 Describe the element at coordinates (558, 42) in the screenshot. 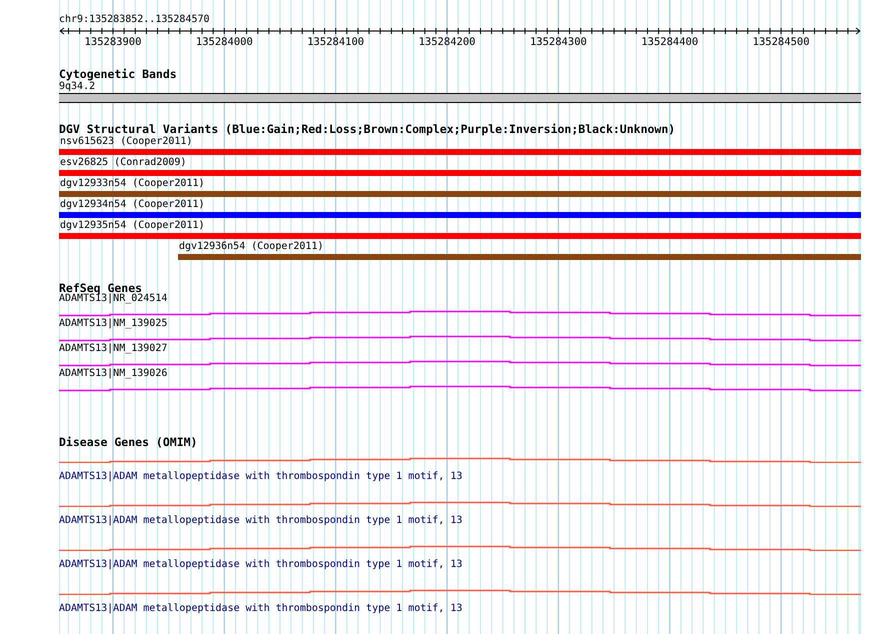

I see `tick-label: 135284300` at that location.